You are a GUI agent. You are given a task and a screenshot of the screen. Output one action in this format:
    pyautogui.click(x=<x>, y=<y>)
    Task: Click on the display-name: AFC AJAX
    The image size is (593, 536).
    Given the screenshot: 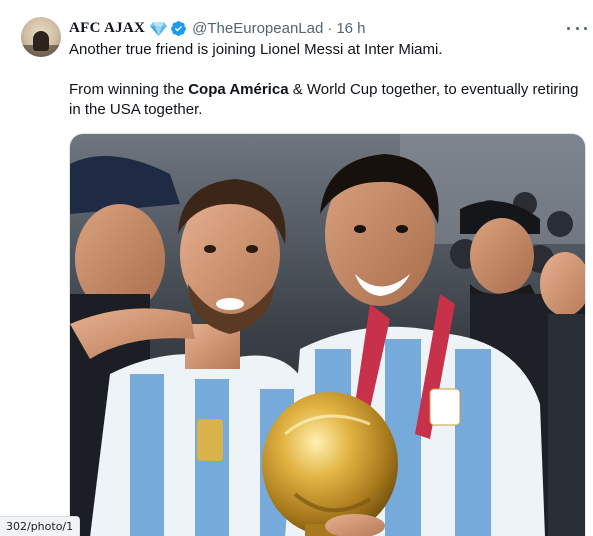 What is the action you would take?
    pyautogui.click(x=107, y=28)
    